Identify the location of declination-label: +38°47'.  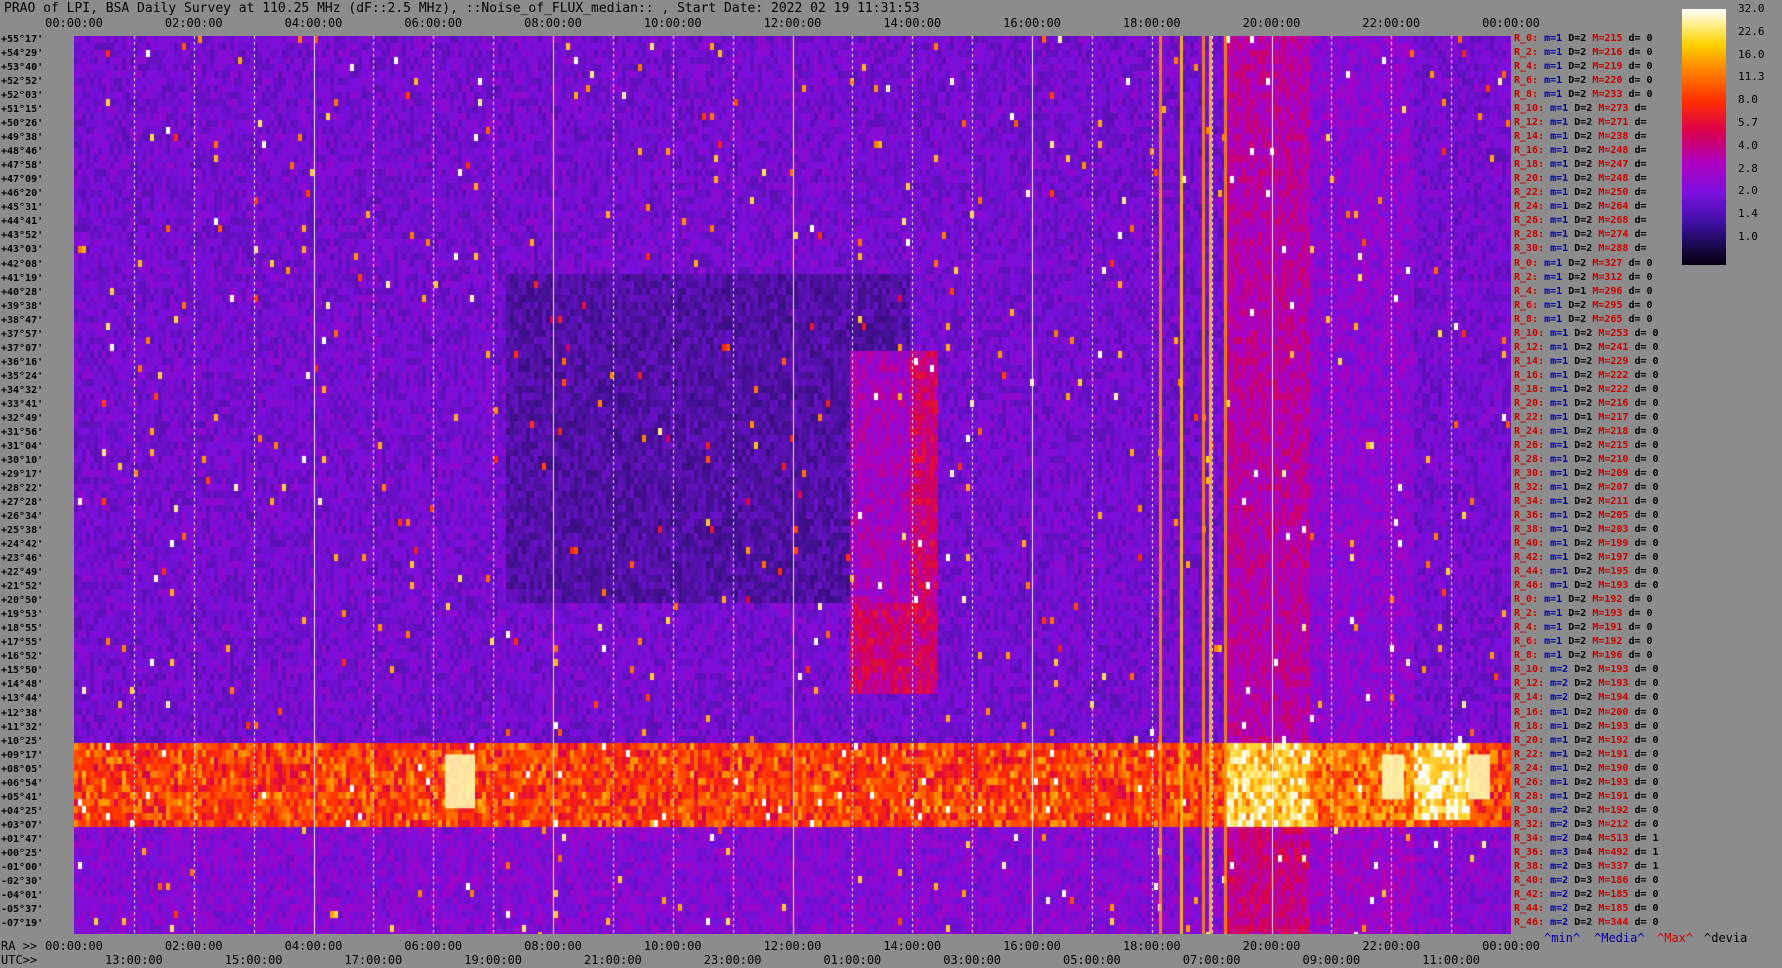
(22, 320).